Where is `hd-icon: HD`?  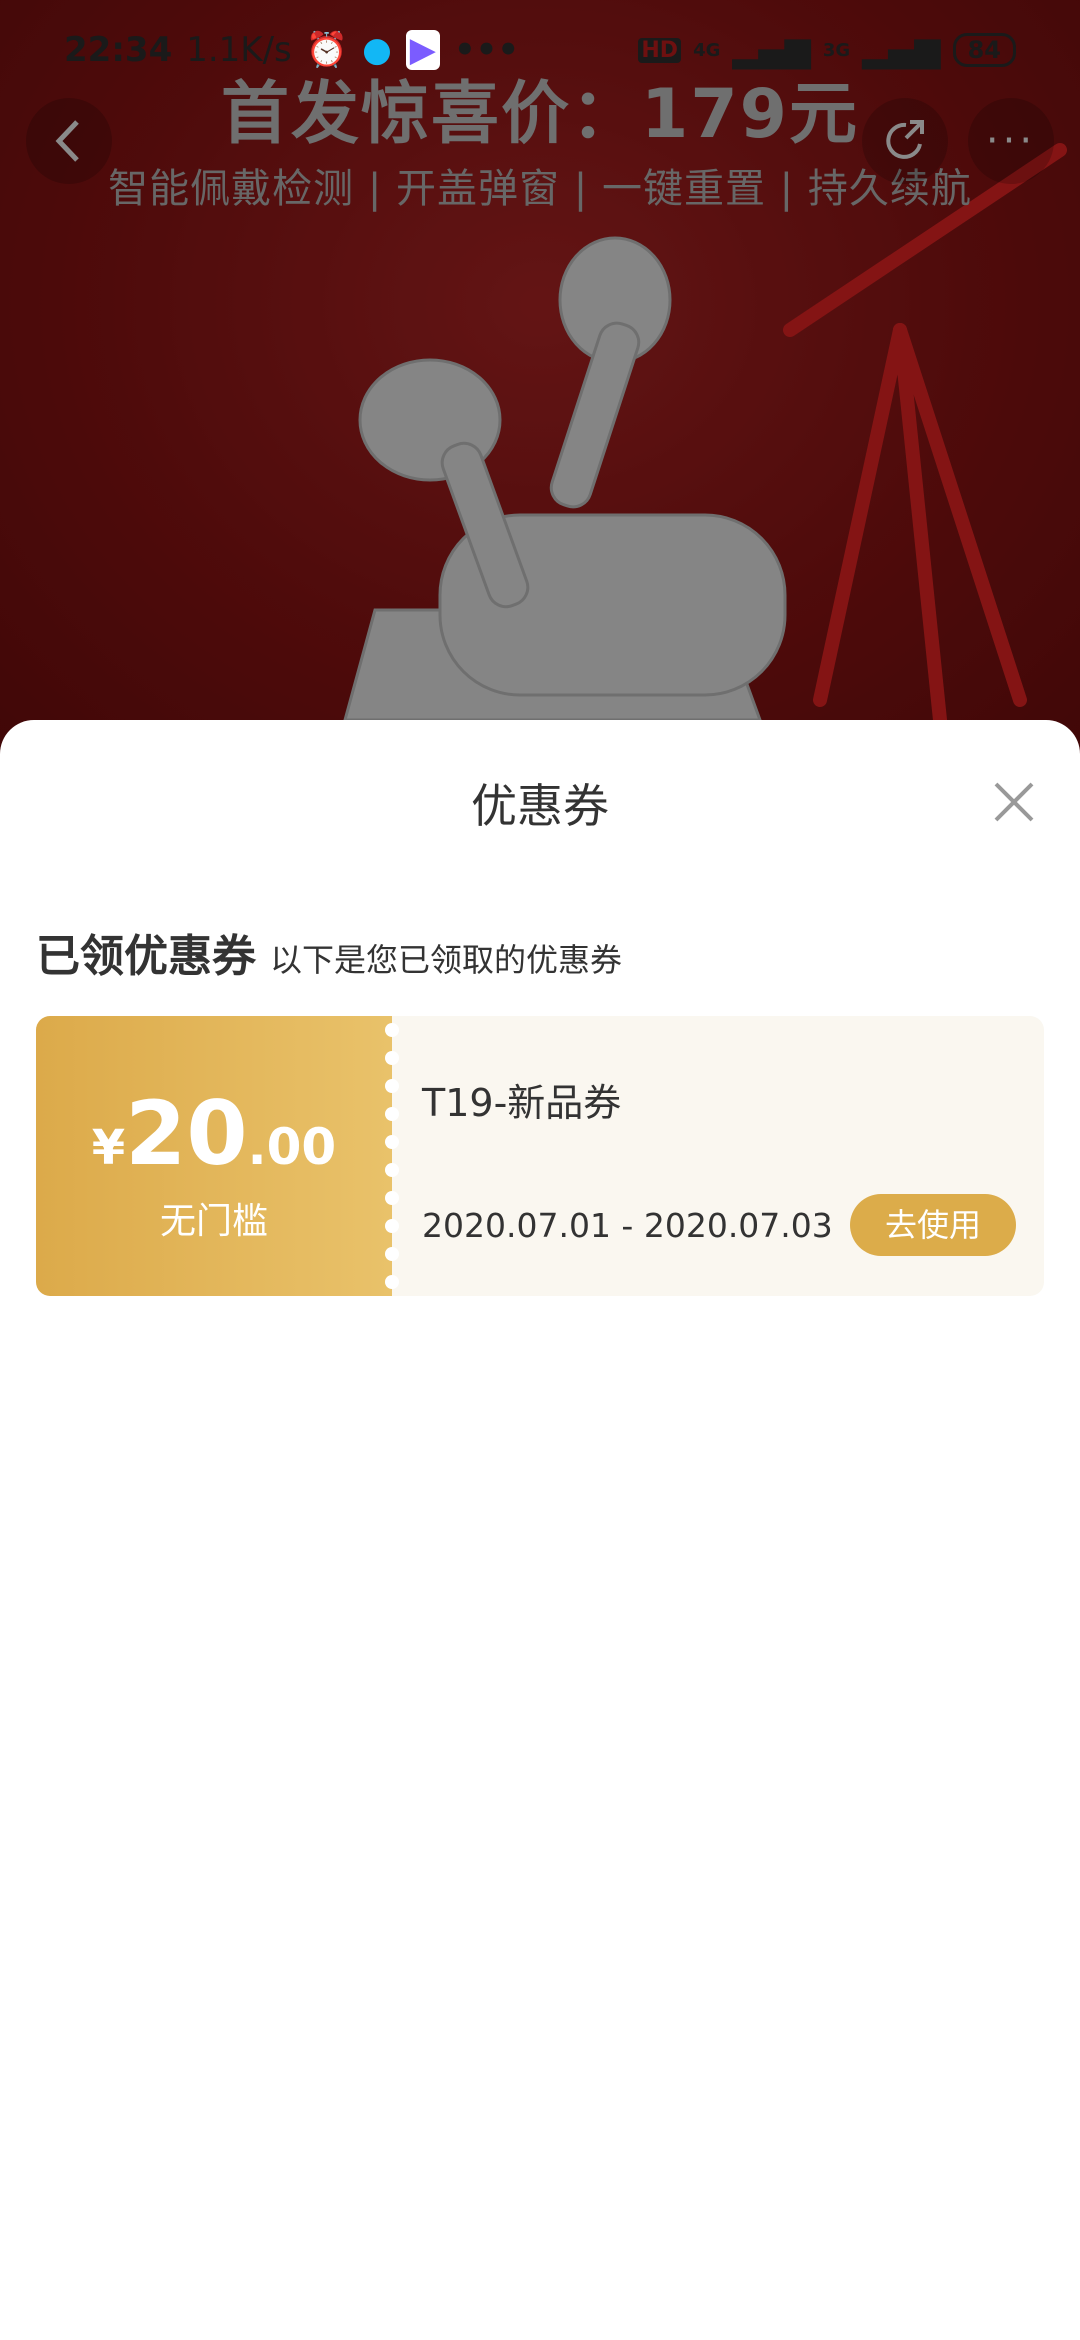 hd-icon: HD is located at coordinates (660, 50).